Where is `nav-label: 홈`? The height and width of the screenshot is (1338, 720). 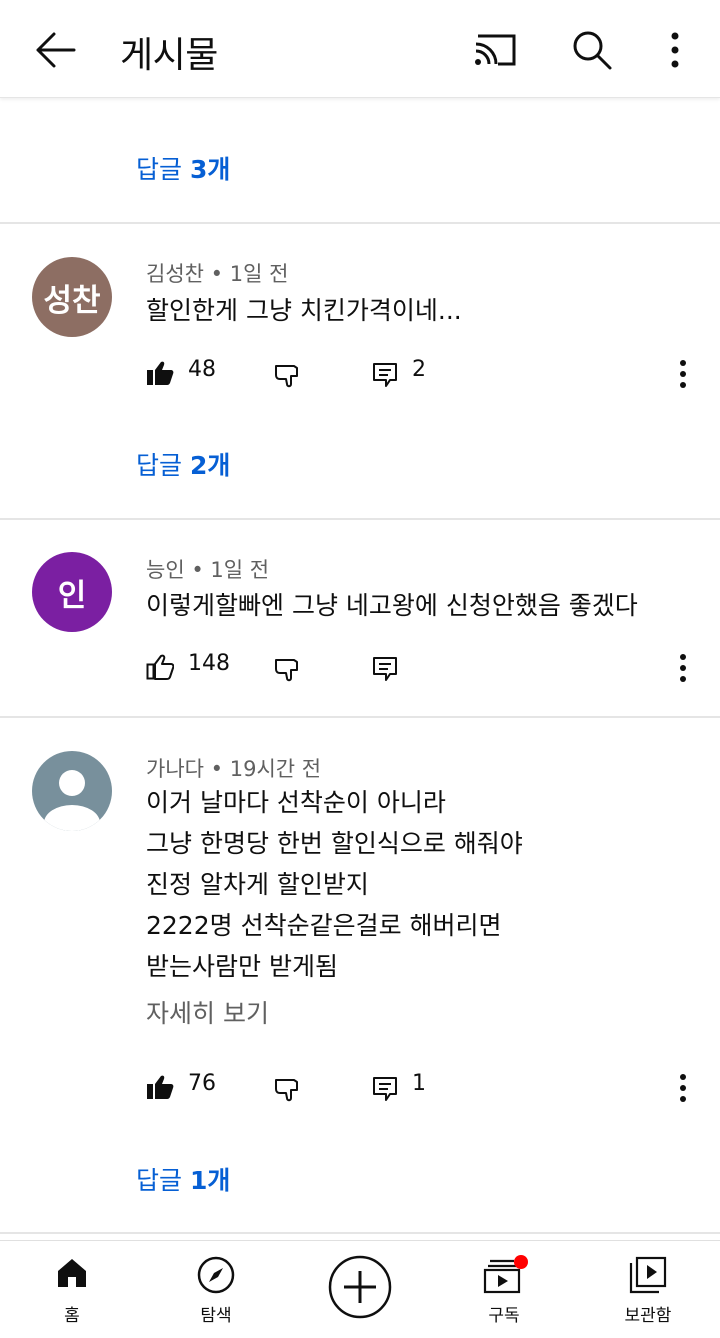 nav-label: 홈 is located at coordinates (72, 1316).